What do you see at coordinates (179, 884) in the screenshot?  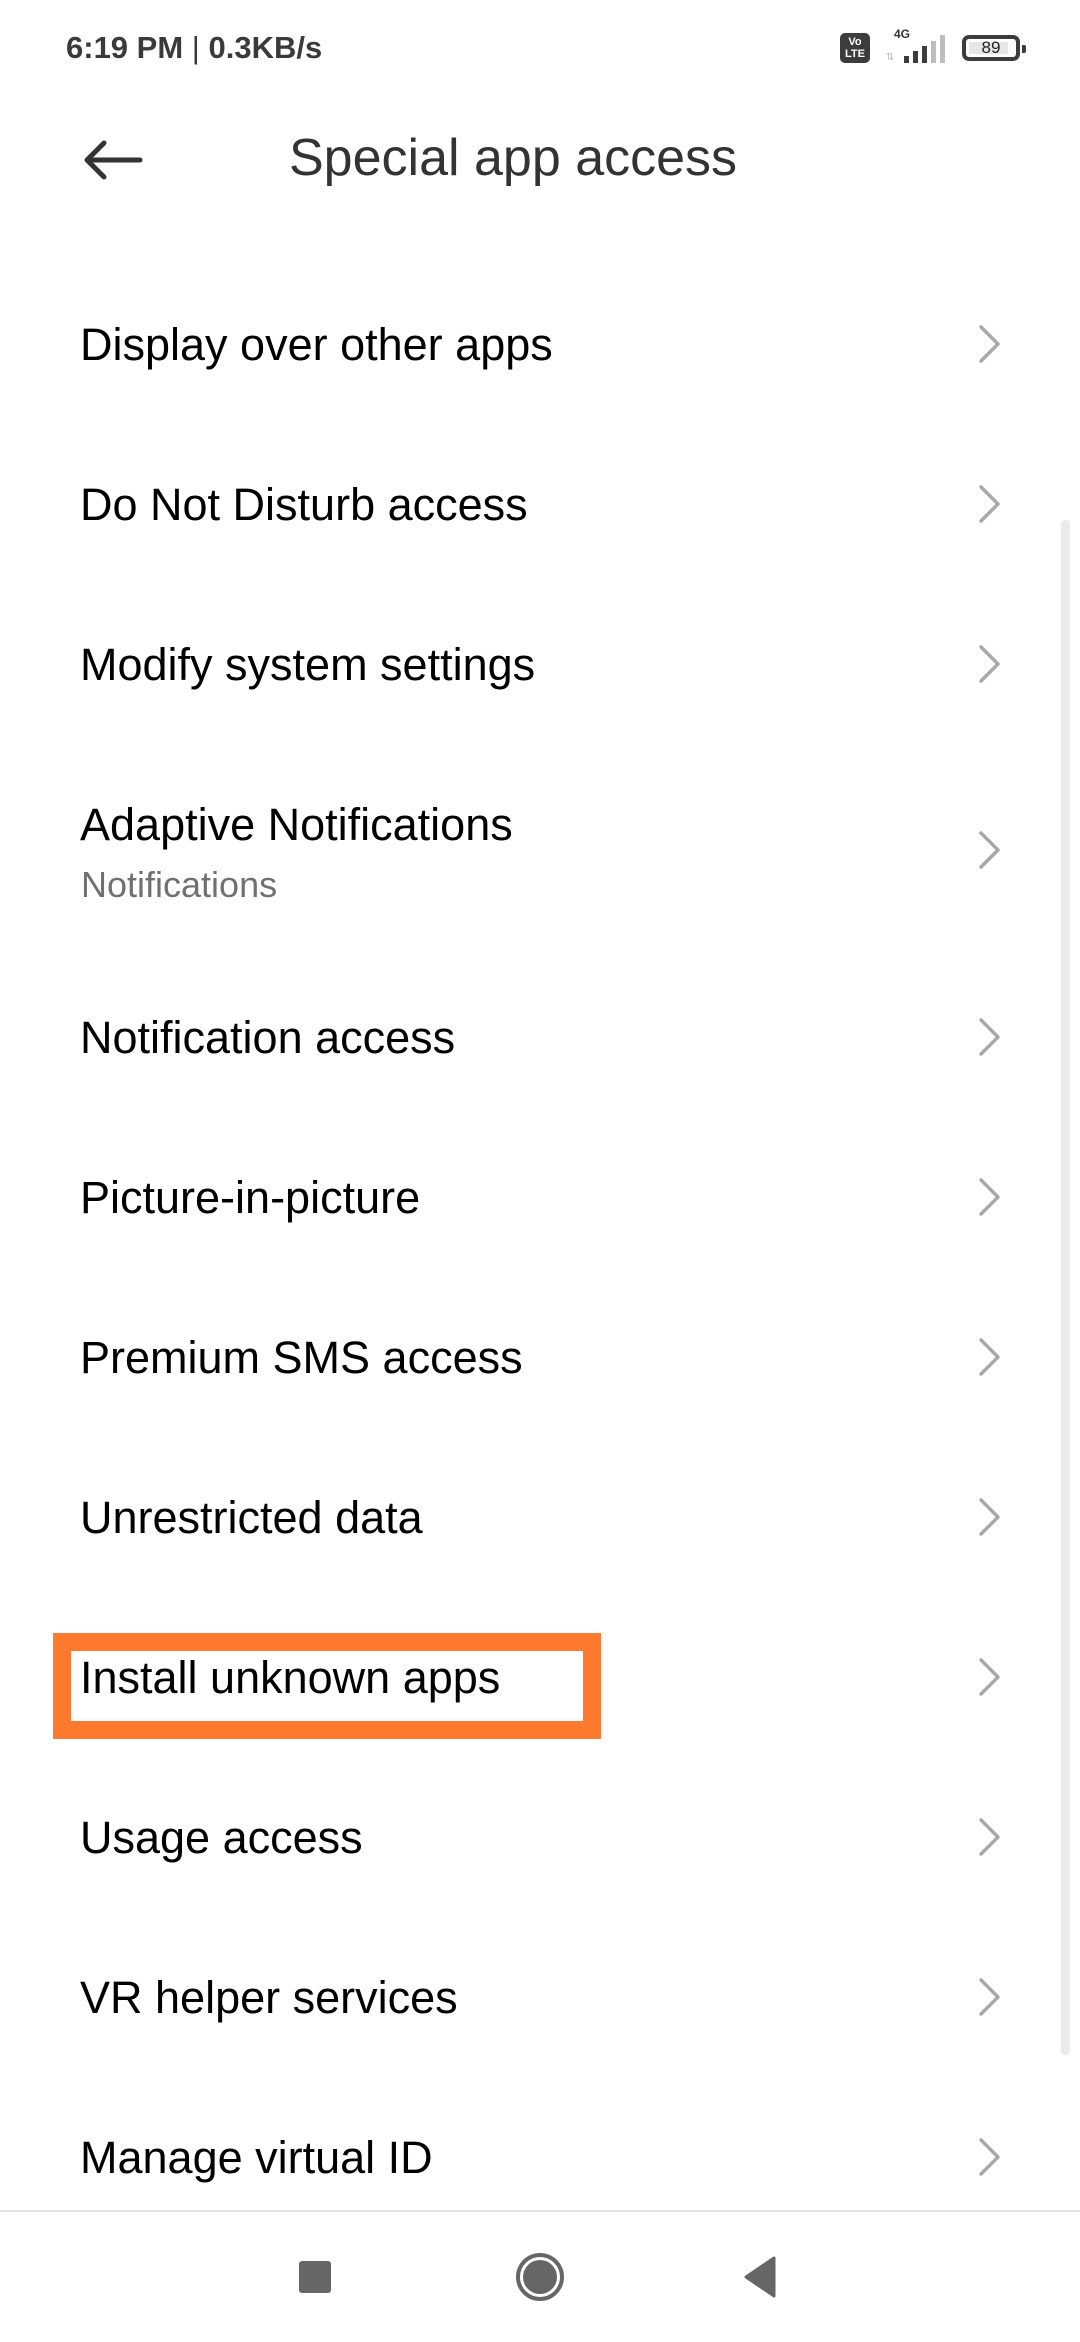 I see `item-subtitle: Notifications` at bounding box center [179, 884].